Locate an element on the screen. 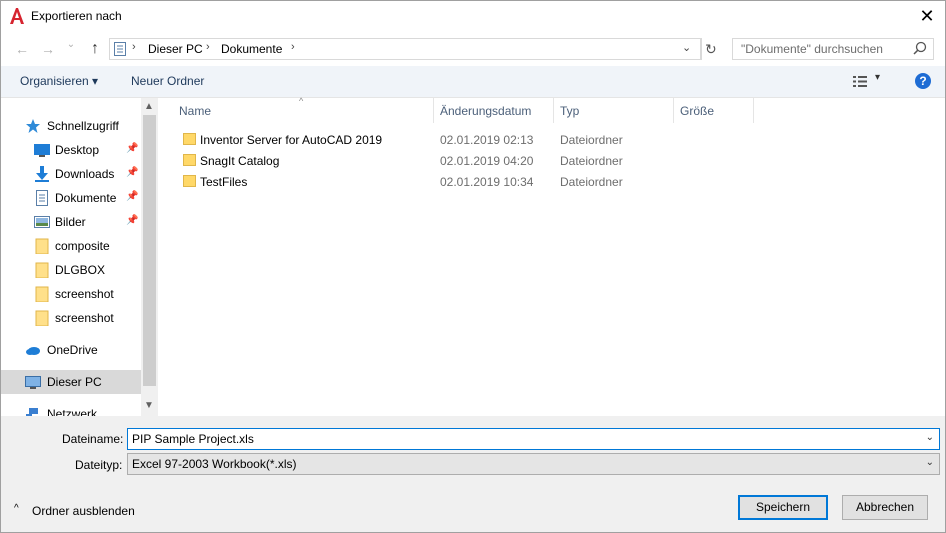  nav-item-onedrive: OneDrive is located at coordinates (71, 350).